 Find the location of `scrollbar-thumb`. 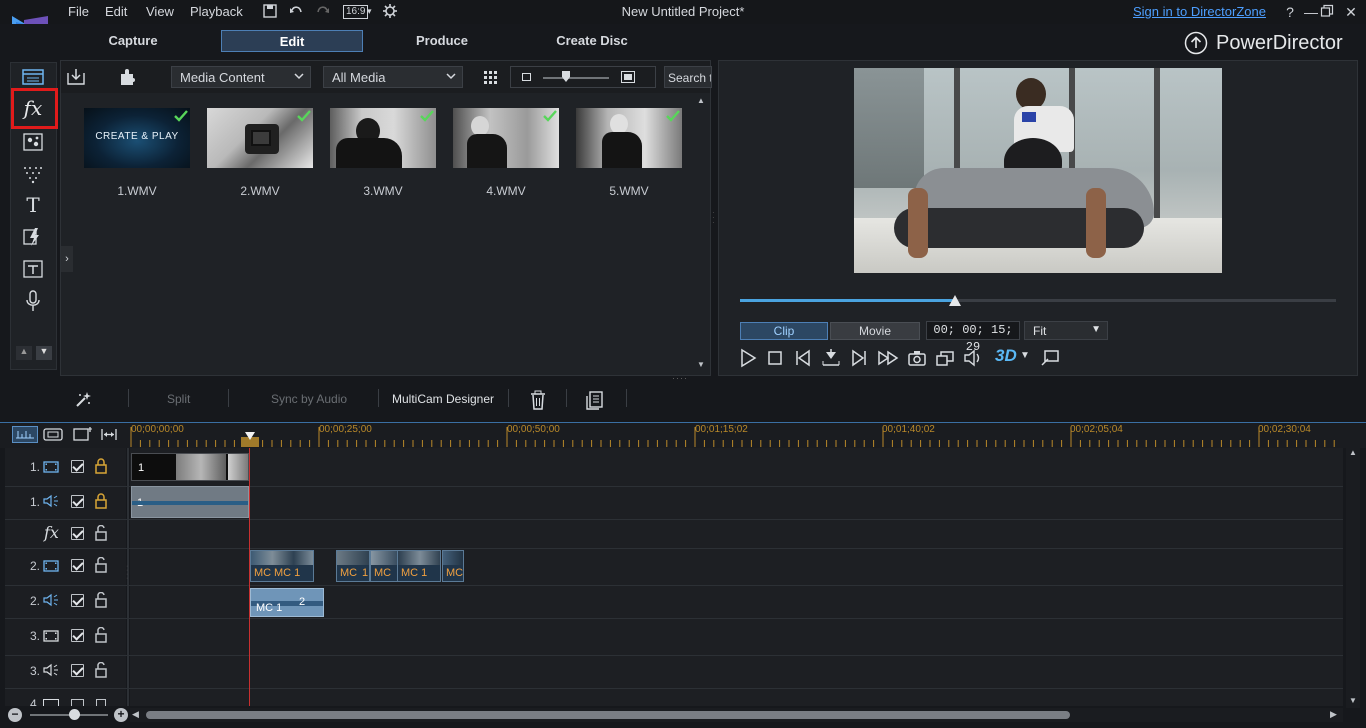

scrollbar-thumb is located at coordinates (608, 715).